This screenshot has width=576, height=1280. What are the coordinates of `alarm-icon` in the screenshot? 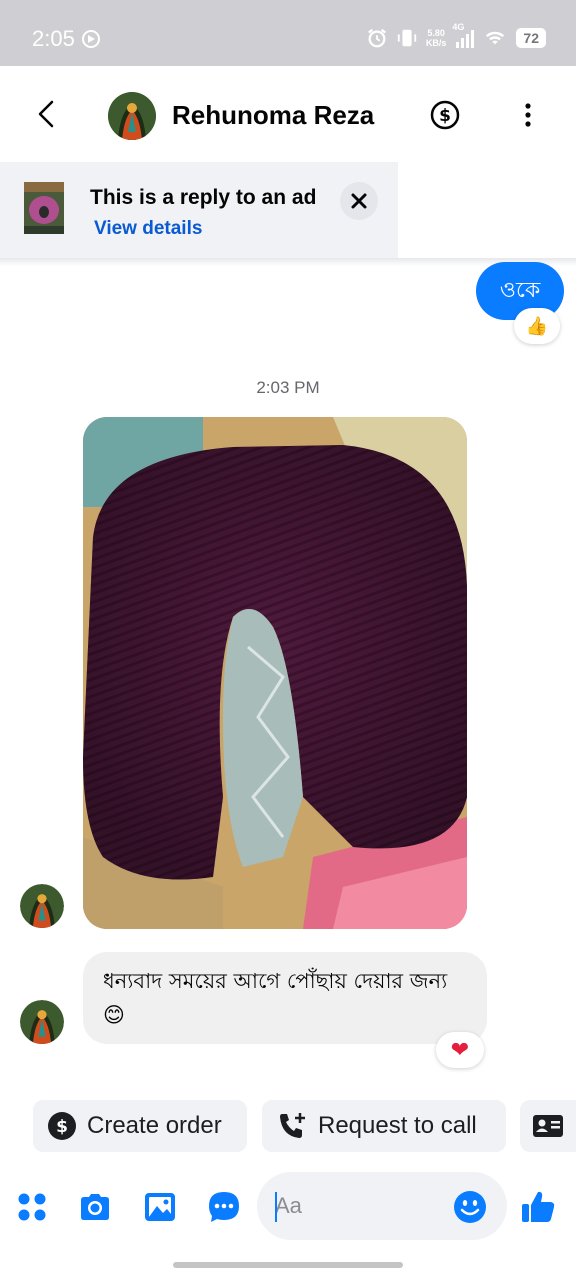 It's located at (376, 38).